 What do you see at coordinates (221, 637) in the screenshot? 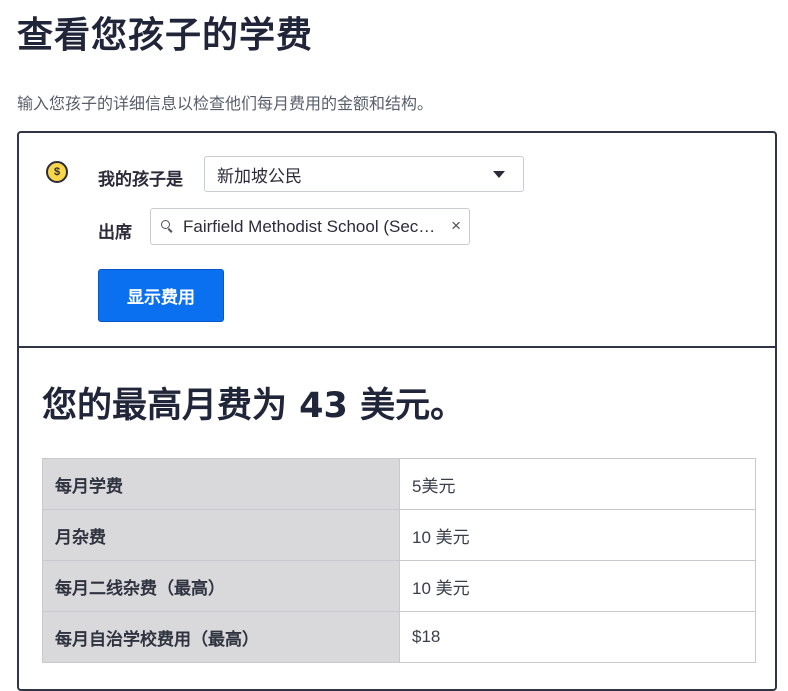
I see `fee-name-cell: 每月自治学校费用（最高）` at bounding box center [221, 637].